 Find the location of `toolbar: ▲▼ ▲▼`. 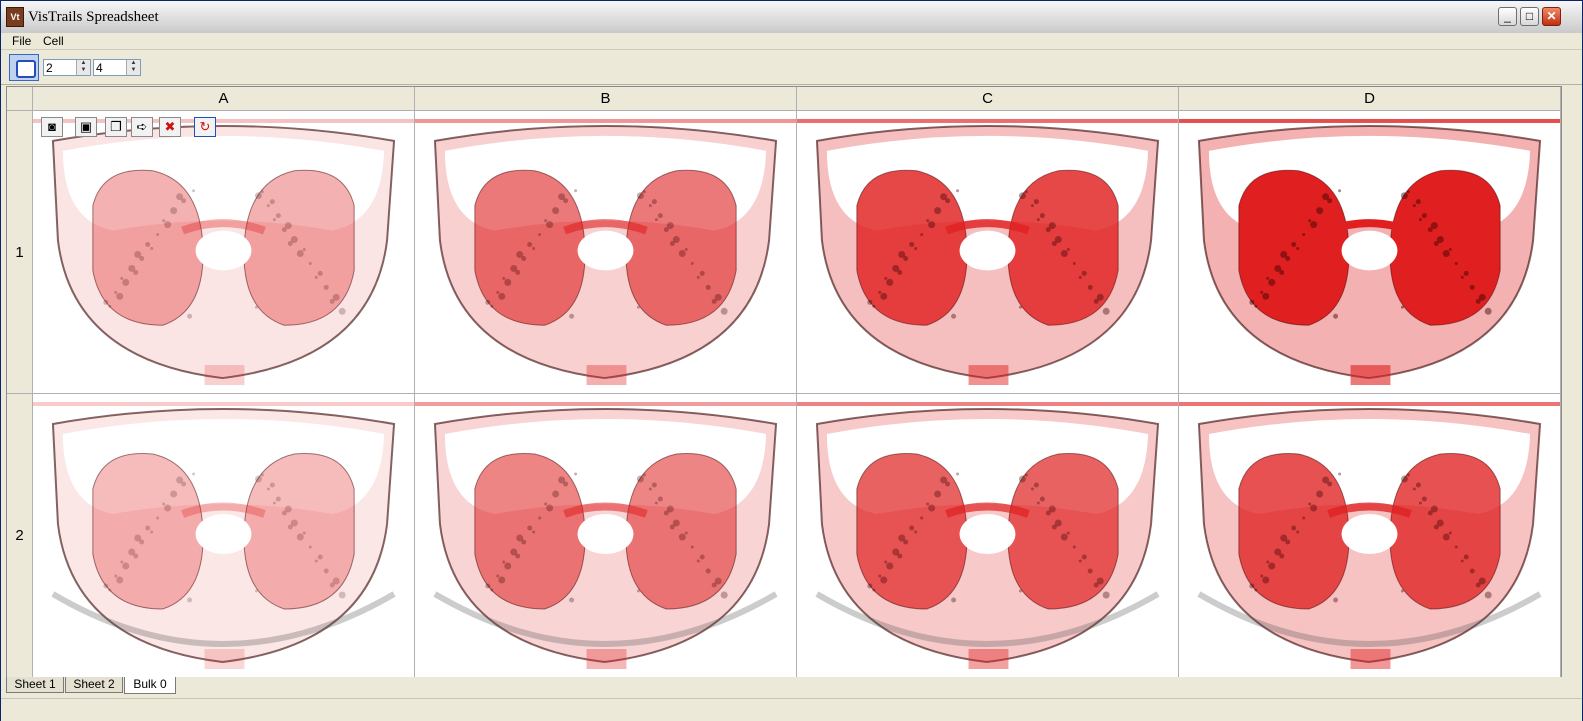

toolbar: ▲▼ ▲▼ is located at coordinates (791, 67).